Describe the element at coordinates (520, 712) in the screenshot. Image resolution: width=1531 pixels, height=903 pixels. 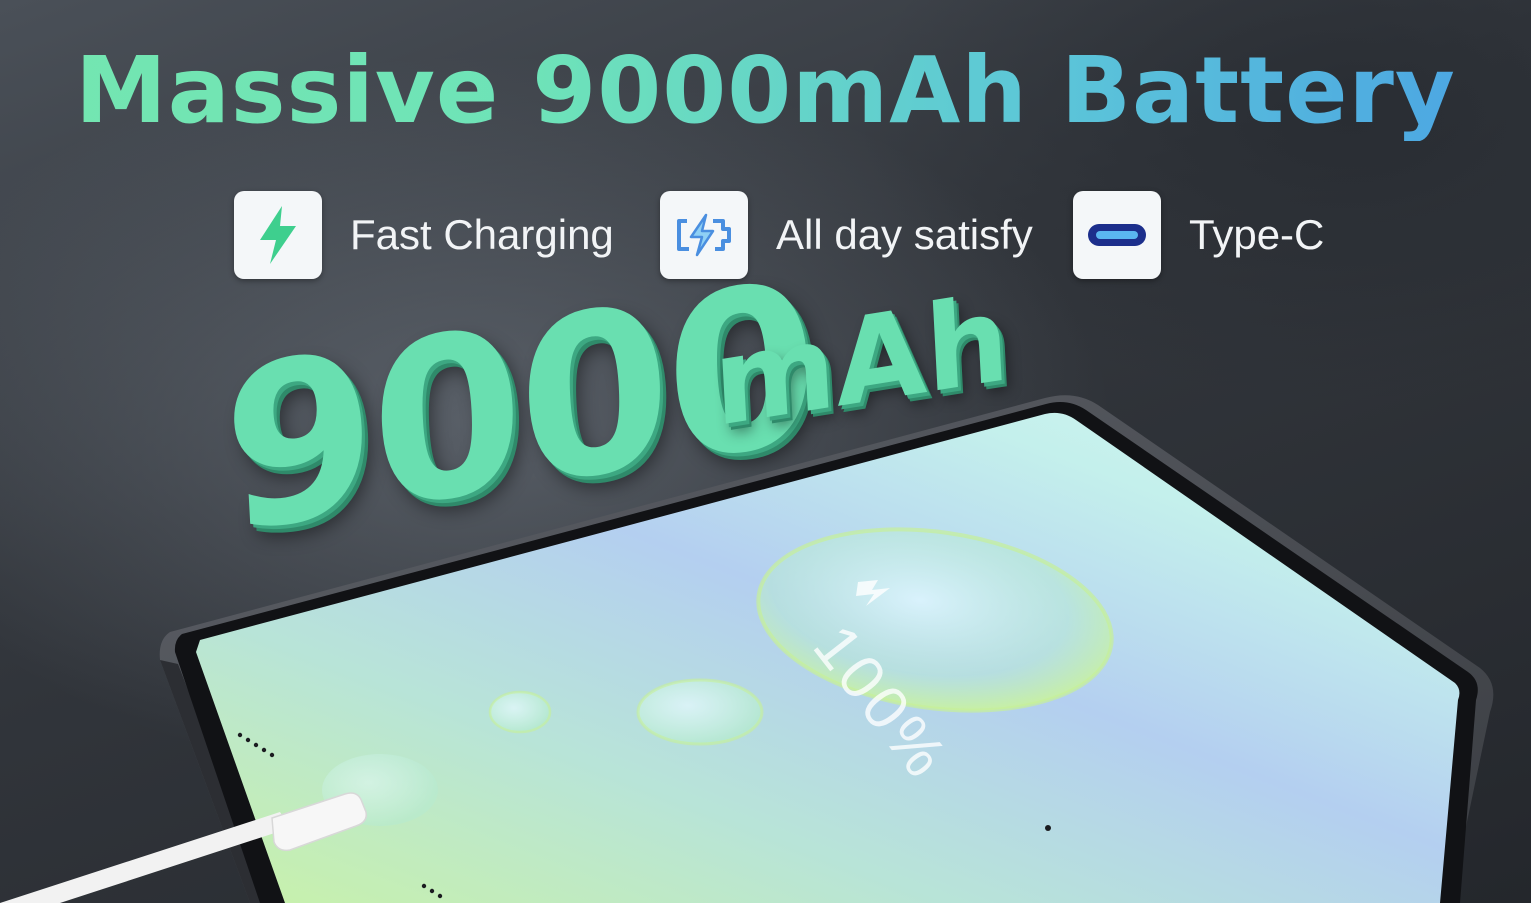
I see `small-bubble` at that location.